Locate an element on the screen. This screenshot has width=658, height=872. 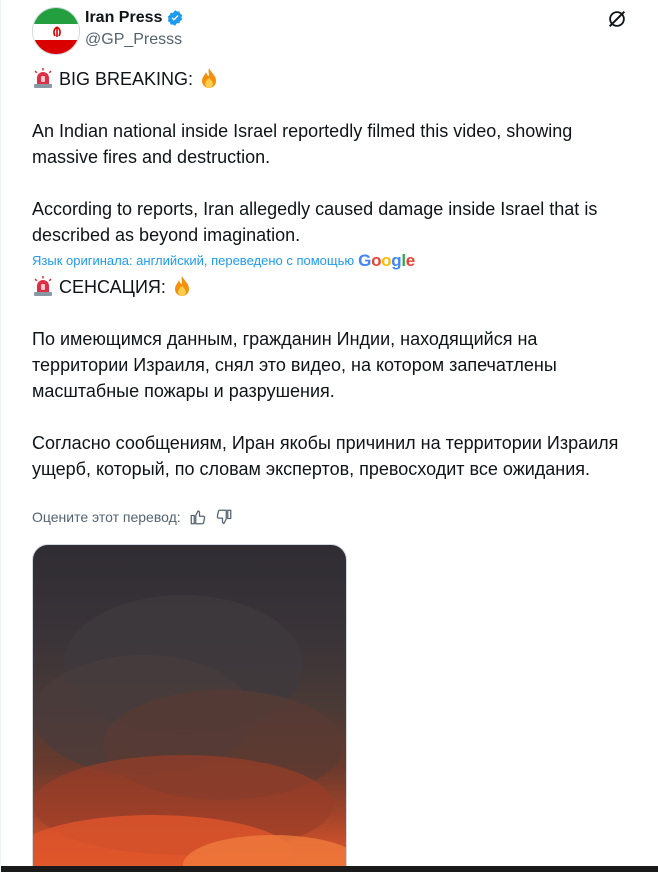
iran-flag-avatar is located at coordinates (56, 31).